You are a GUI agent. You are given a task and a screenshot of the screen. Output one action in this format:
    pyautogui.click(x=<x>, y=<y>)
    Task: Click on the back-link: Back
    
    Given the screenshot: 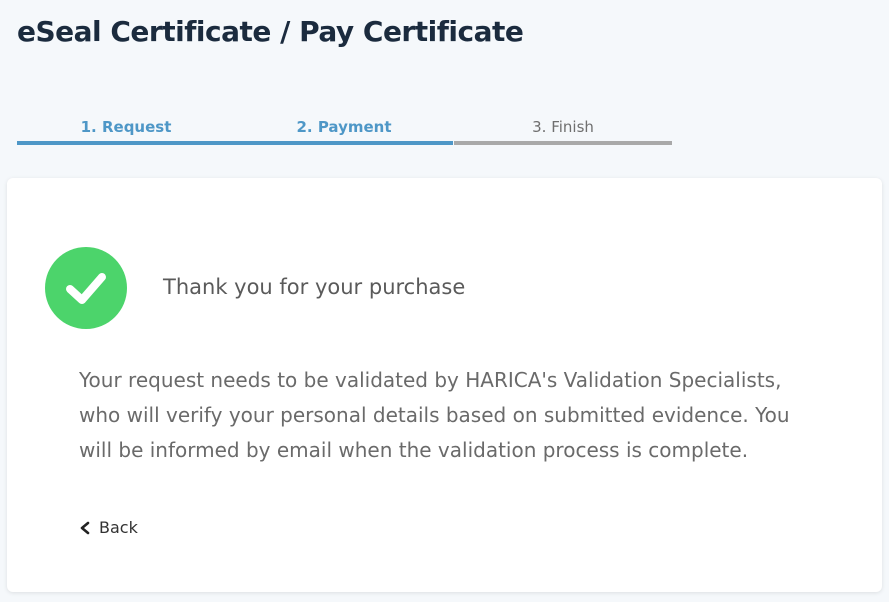 What is the action you would take?
    pyautogui.click(x=108, y=527)
    